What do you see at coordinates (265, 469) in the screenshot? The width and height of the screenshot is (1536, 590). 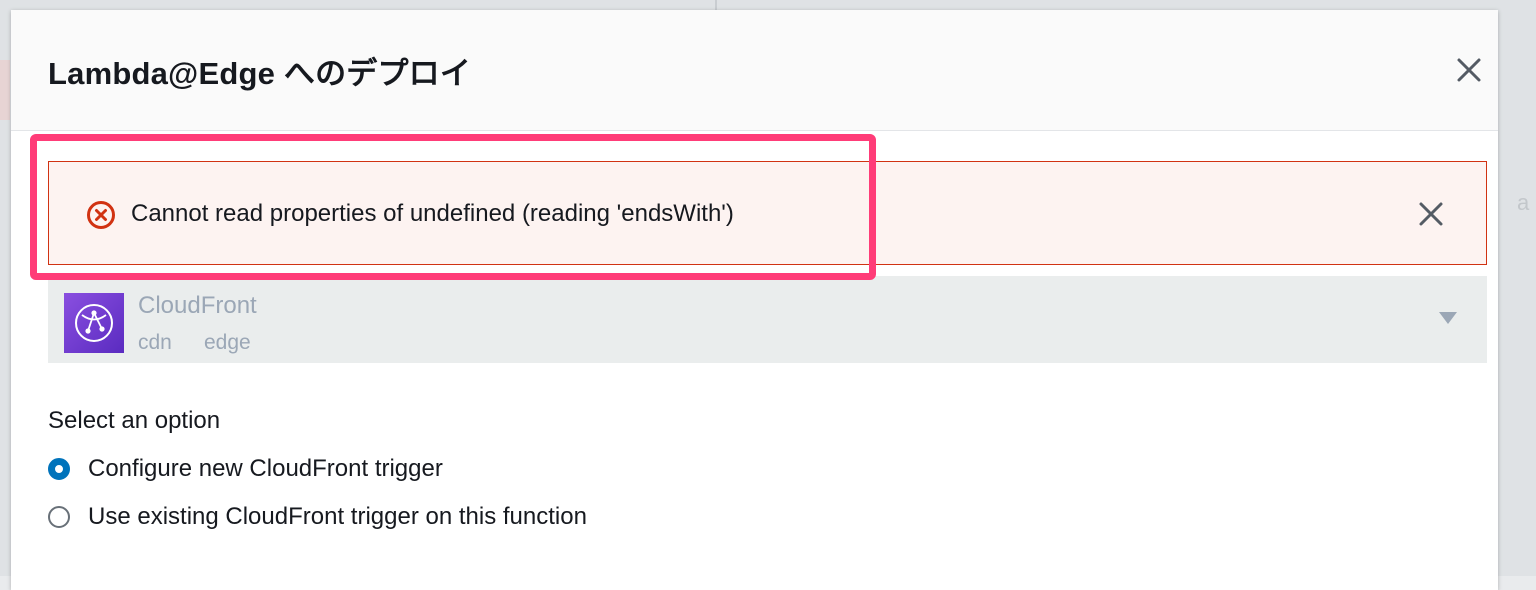 I see `radio-label: Configure new CloudFront trigger` at bounding box center [265, 469].